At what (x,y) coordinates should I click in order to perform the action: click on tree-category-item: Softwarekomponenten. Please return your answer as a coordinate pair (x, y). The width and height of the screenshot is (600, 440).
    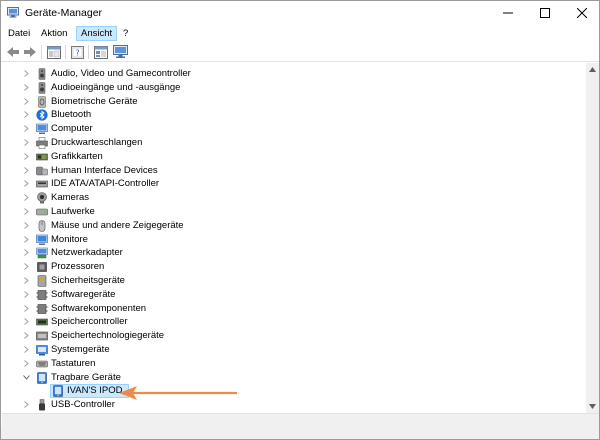
    Looking at the image, I should click on (282, 309).